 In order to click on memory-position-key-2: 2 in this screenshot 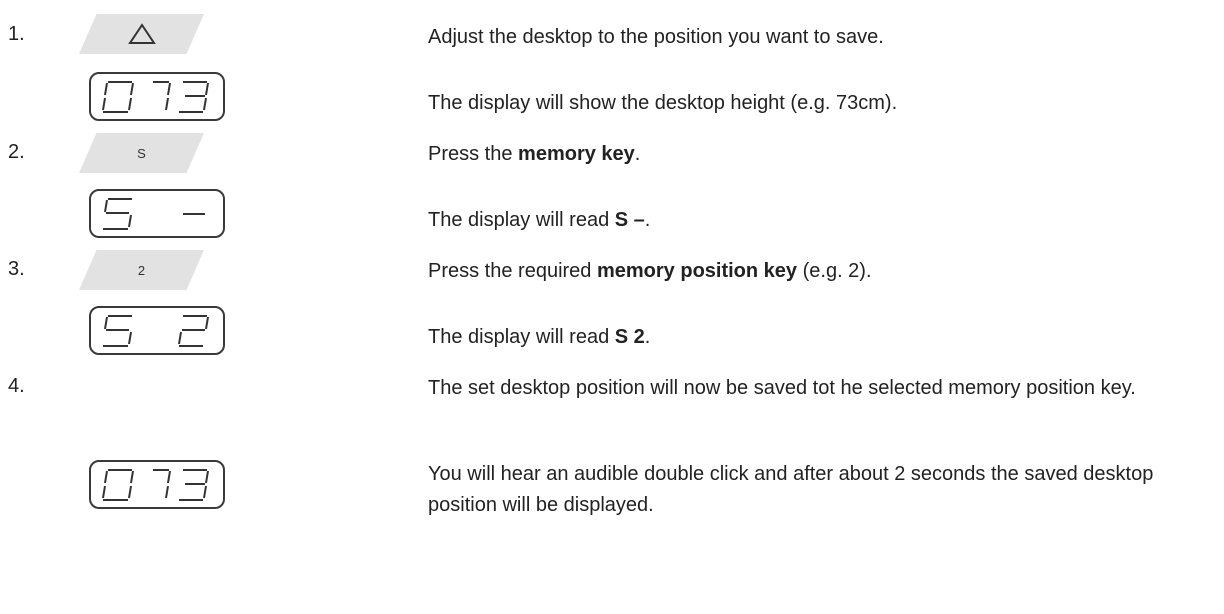, I will do `click(141, 270)`.